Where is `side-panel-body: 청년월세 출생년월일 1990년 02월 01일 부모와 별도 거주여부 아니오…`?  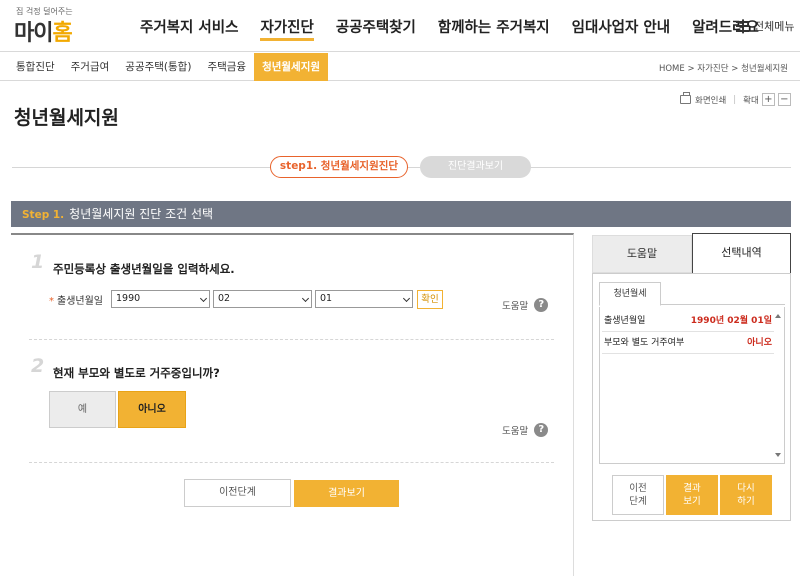 side-panel-body: 청년월세 출생년월일 1990년 02월 01일 부모와 별도 거주여부 아니오… is located at coordinates (691, 397).